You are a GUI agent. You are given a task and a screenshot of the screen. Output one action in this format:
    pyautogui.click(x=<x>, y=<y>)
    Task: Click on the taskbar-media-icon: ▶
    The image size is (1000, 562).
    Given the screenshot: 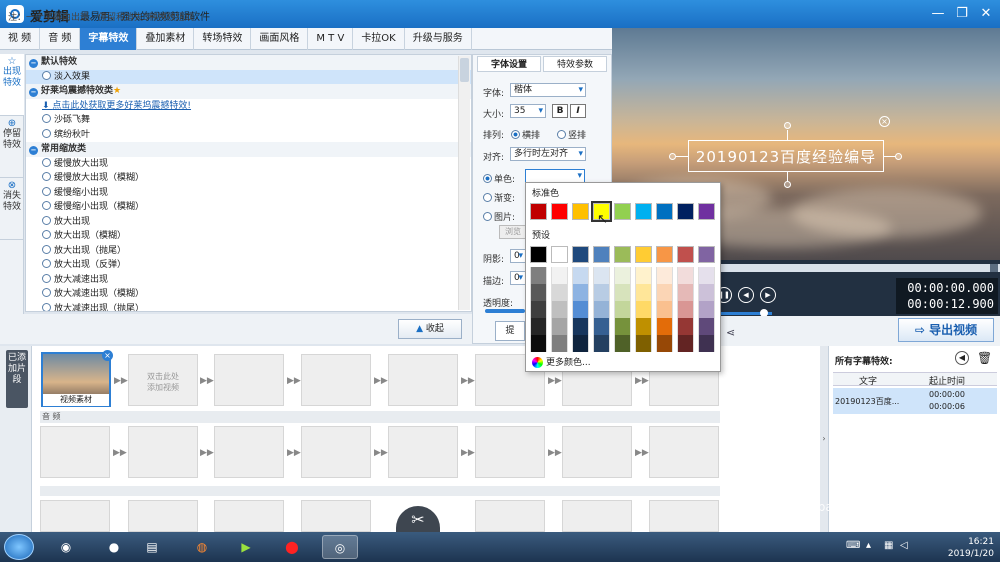 What is the action you would take?
    pyautogui.click(x=246, y=547)
    